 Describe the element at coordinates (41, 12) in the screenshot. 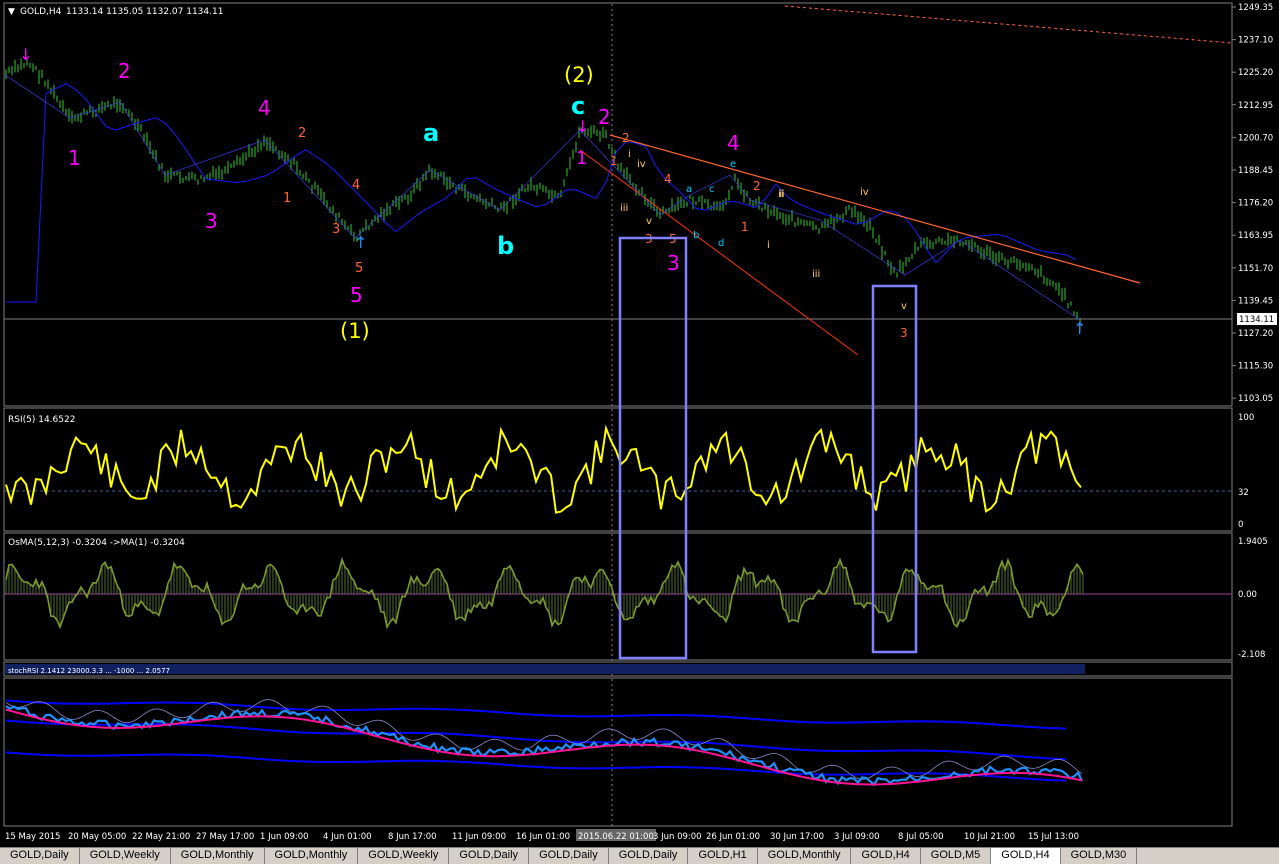

I see `symbol-label: GOLD,H4` at that location.